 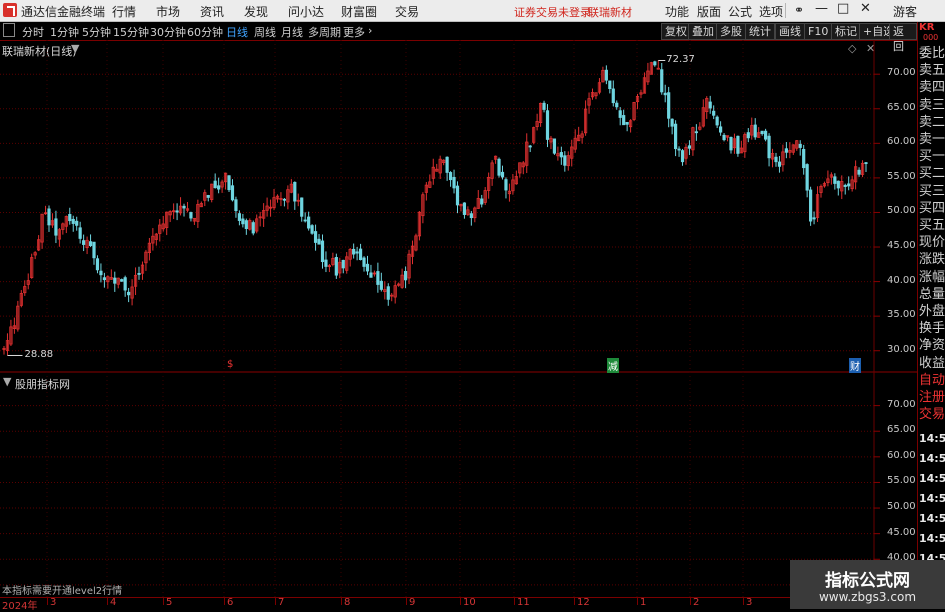 I want to click on event-marker-dividend: $, so click(x=230, y=364).